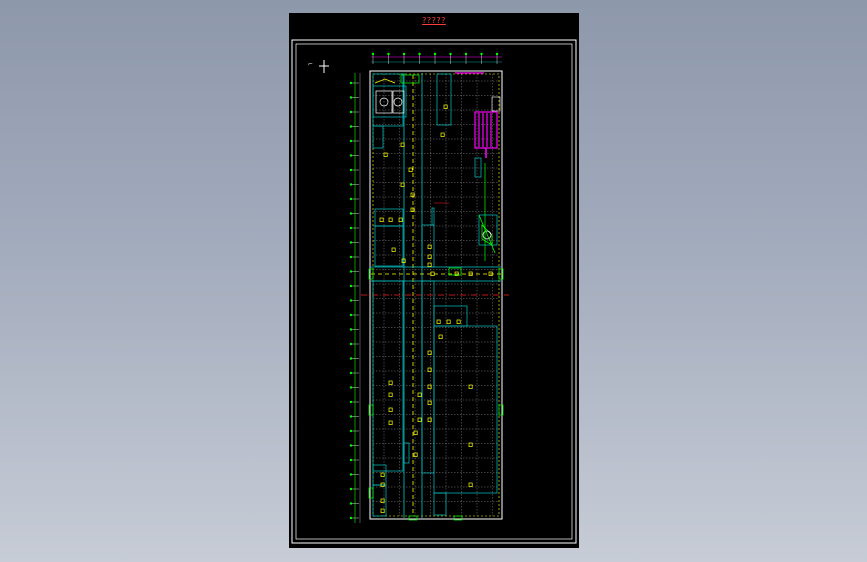 The width and height of the screenshot is (867, 562). What do you see at coordinates (486, 134) in the screenshot?
I see `conveyor-equipment` at bounding box center [486, 134].